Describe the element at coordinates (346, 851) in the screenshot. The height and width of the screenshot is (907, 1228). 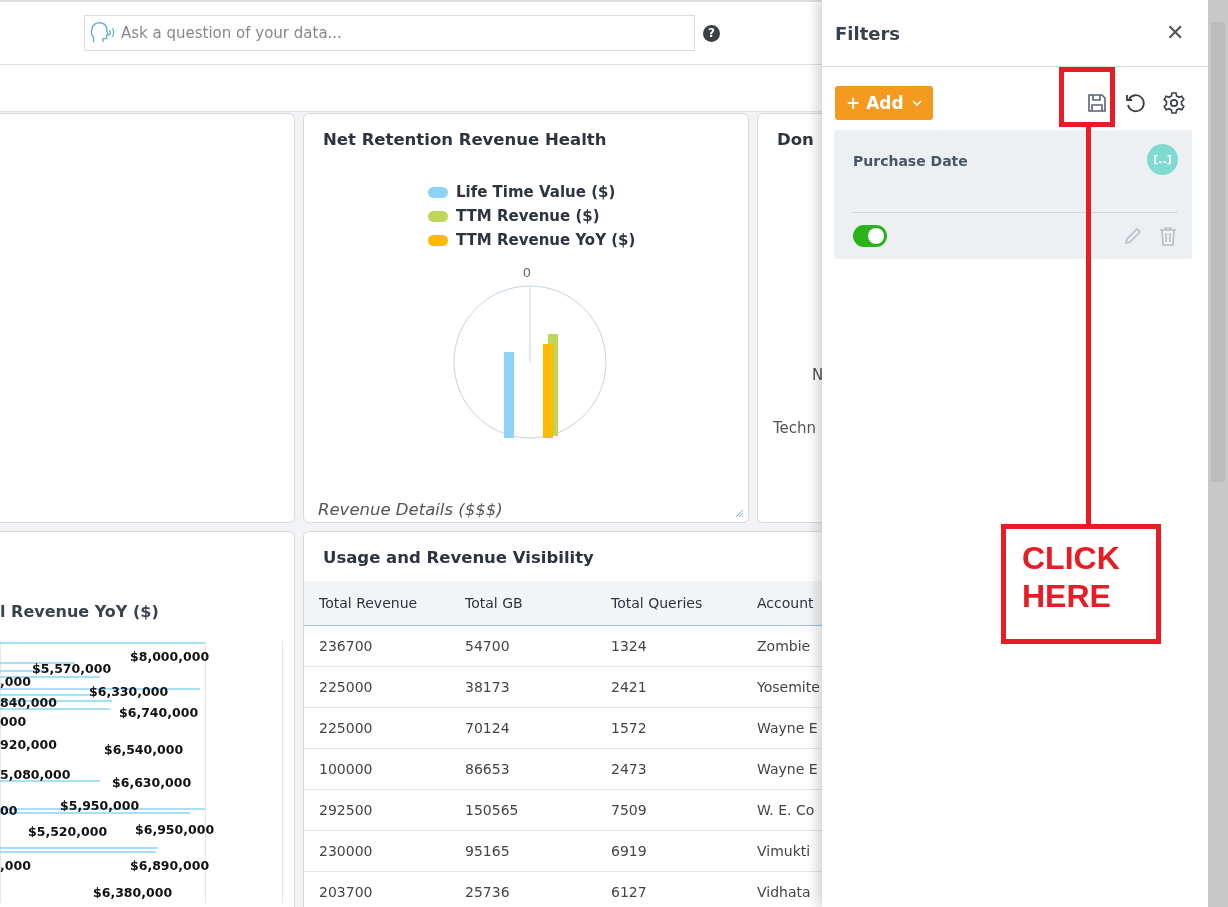
I see `table-cell-text: 230000` at that location.